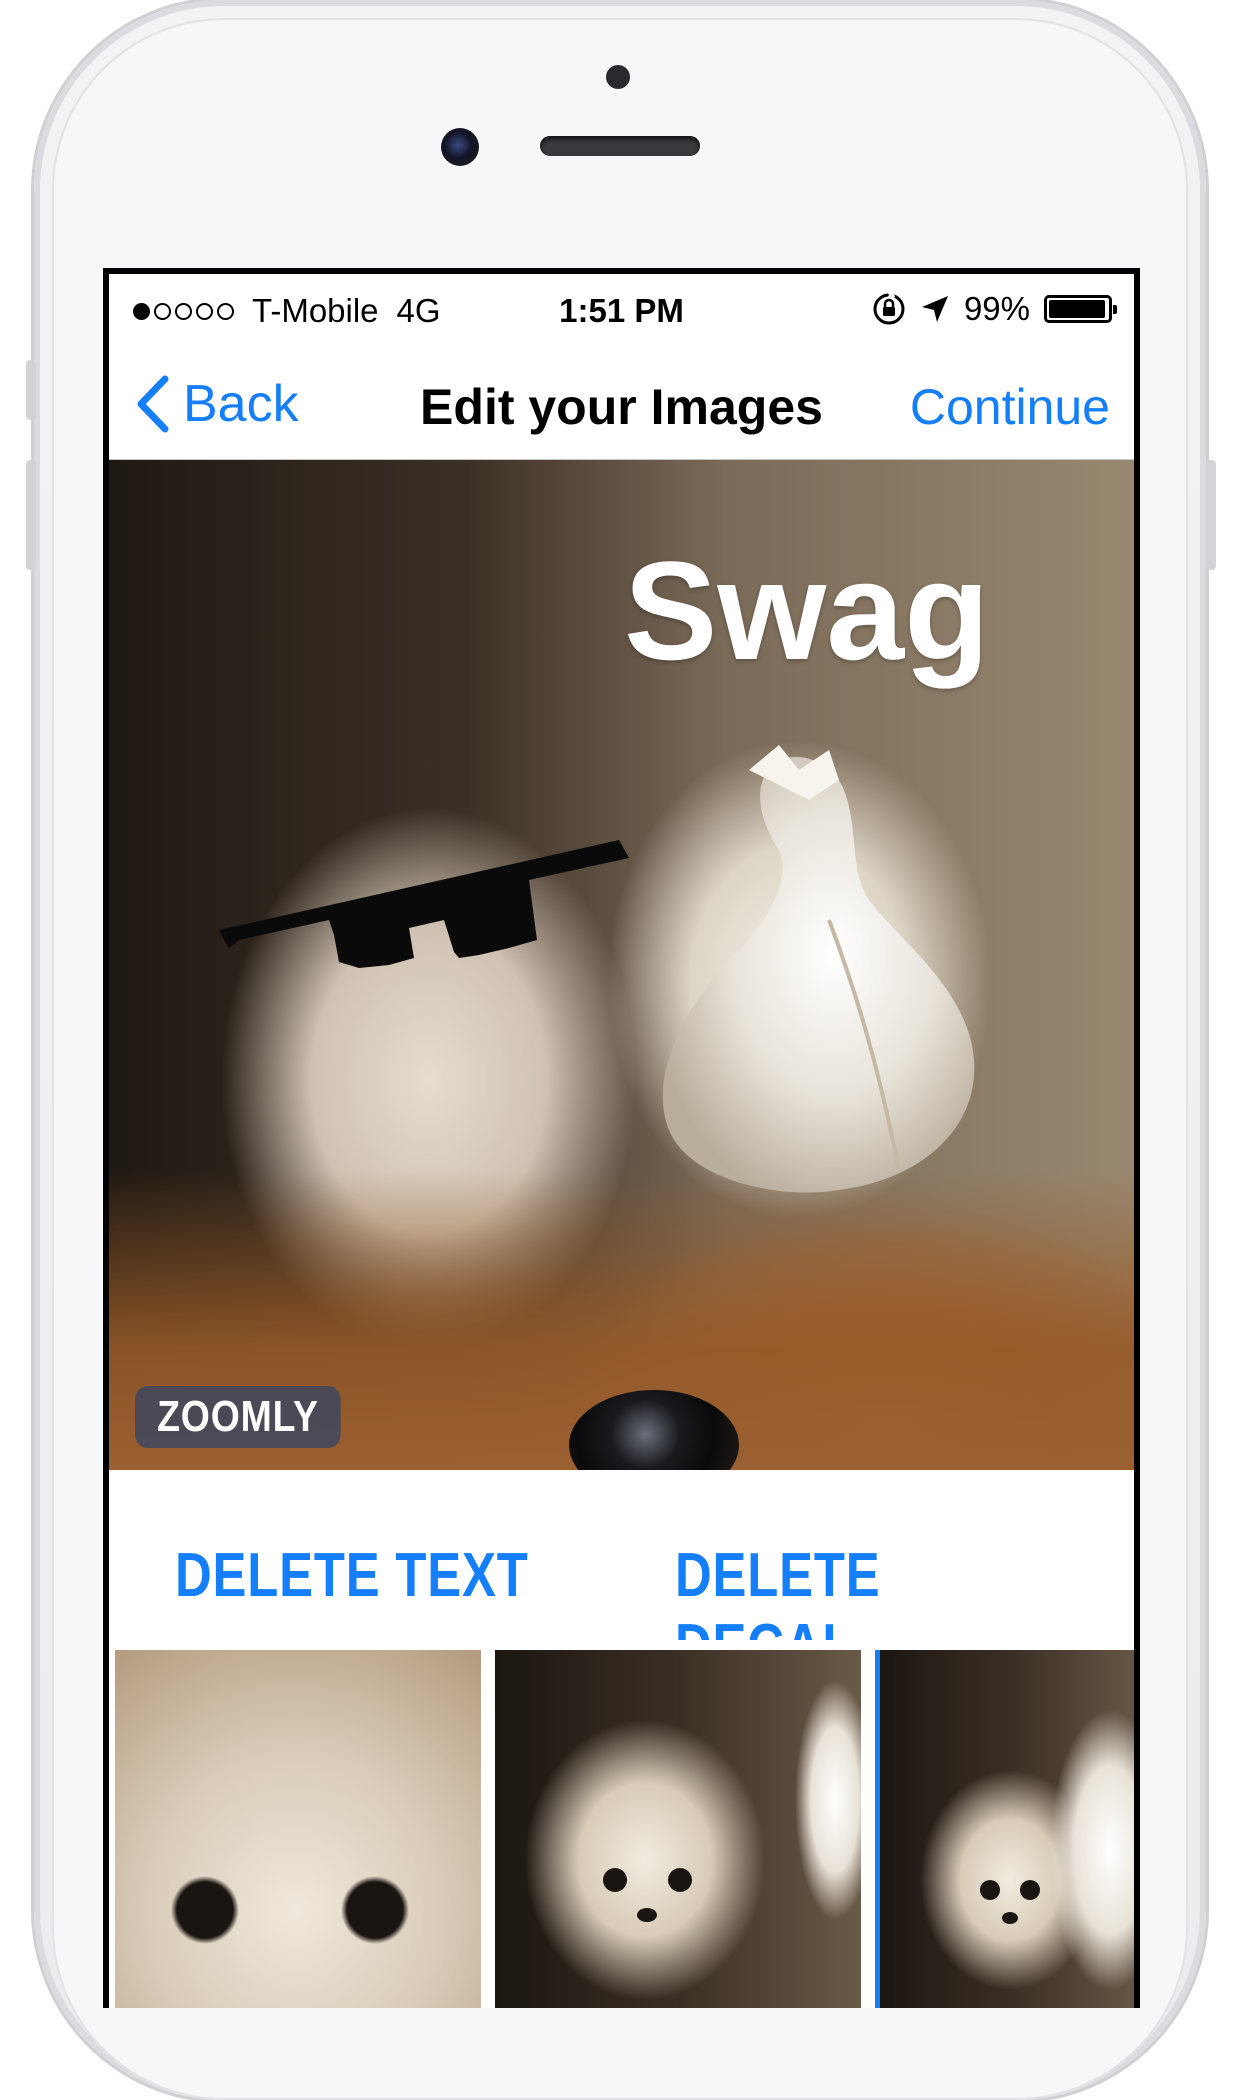  I want to click on status-right: 99%, so click(994, 309).